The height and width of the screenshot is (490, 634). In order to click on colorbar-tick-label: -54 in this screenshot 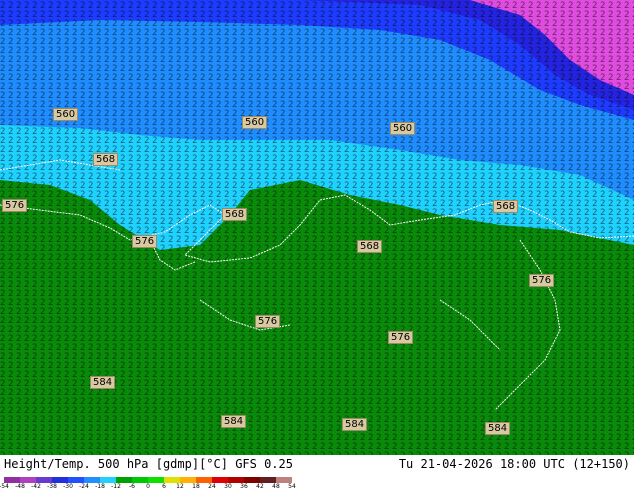, I will do `click(4, 486)`.